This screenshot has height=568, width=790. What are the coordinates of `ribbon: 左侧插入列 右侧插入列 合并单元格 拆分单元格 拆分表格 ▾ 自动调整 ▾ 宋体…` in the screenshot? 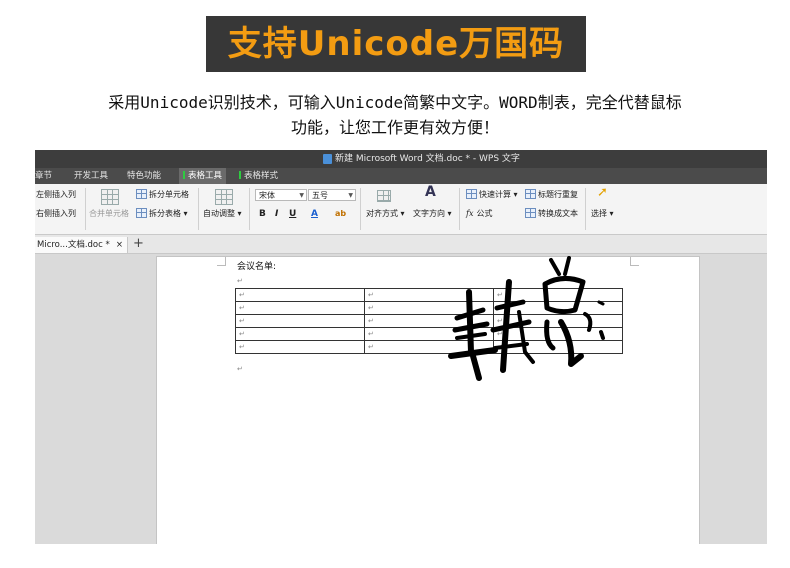 It's located at (401, 209).